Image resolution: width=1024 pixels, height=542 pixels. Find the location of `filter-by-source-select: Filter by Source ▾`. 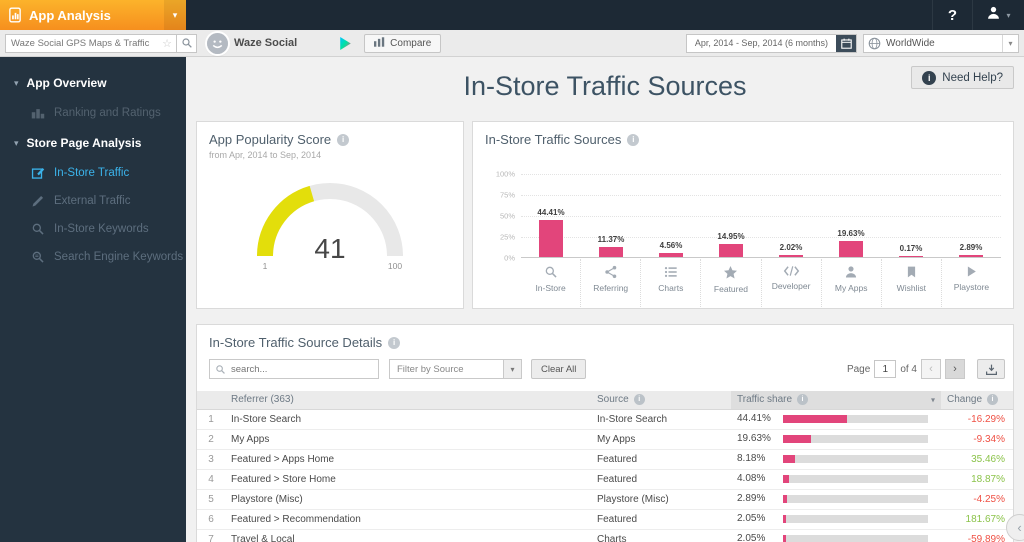

filter-by-source-select: Filter by Source ▾ is located at coordinates (455, 369).